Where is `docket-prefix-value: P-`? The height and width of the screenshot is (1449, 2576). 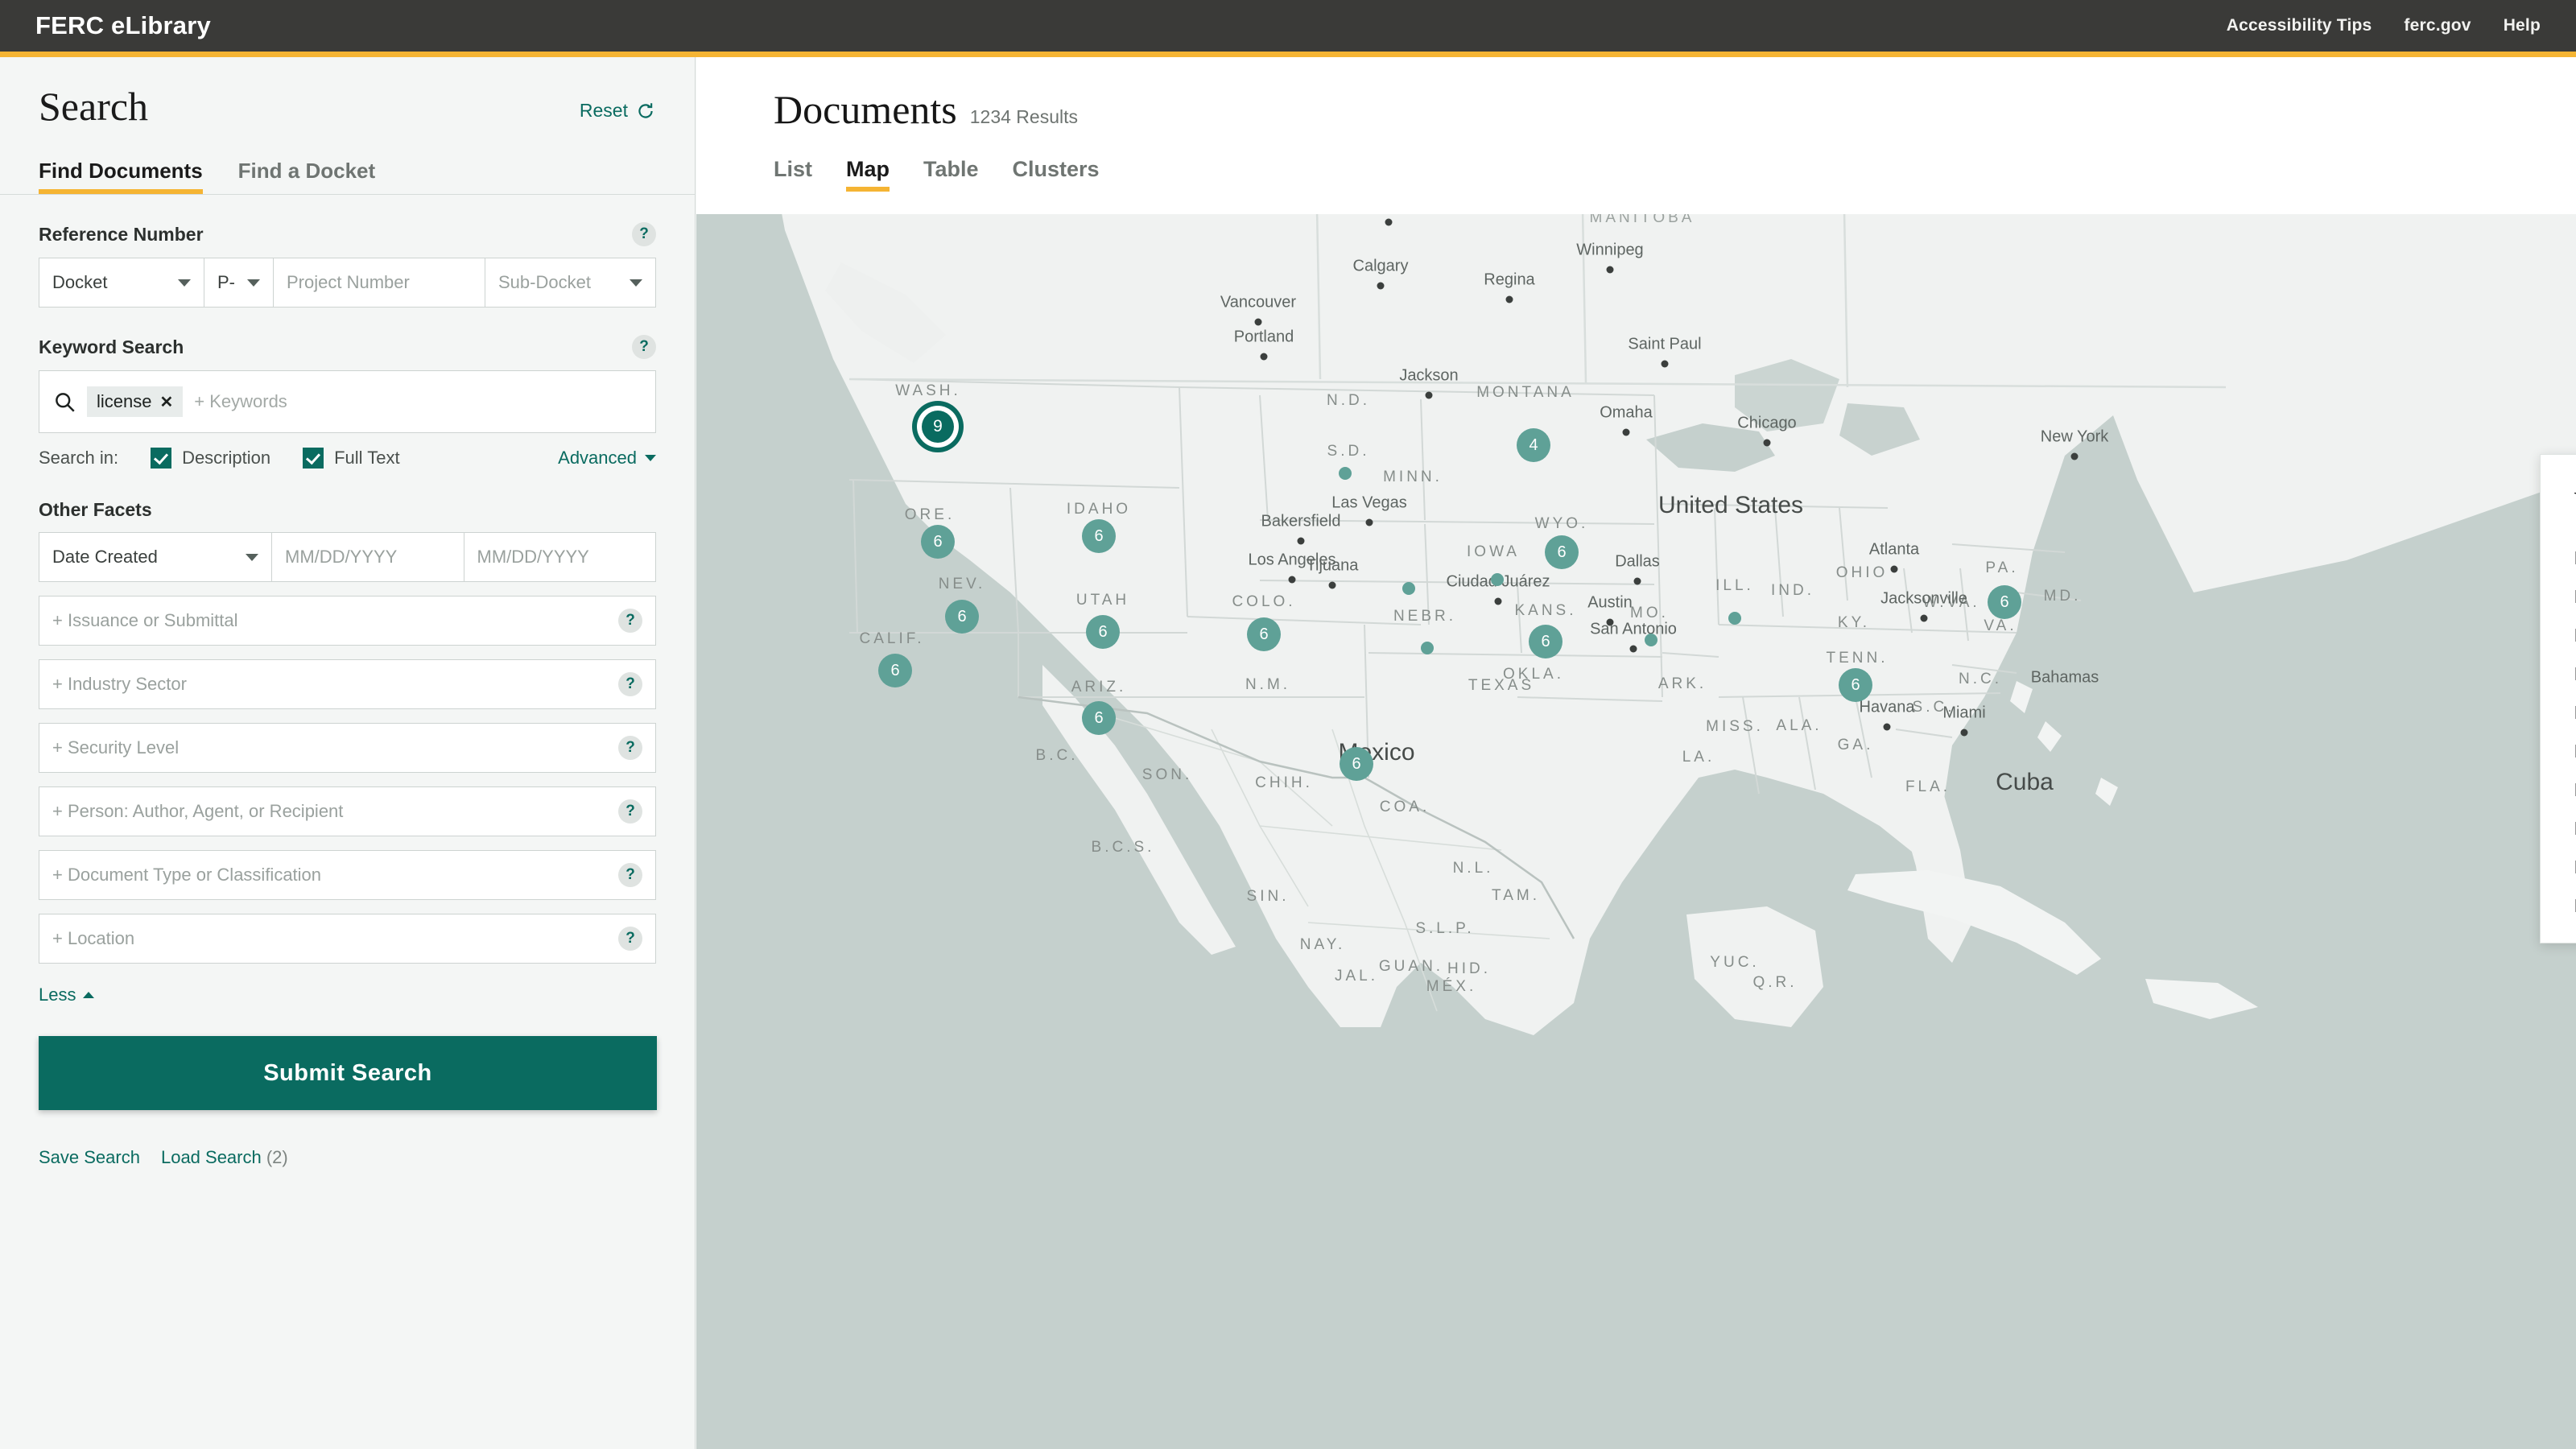 docket-prefix-value: P- is located at coordinates (226, 282).